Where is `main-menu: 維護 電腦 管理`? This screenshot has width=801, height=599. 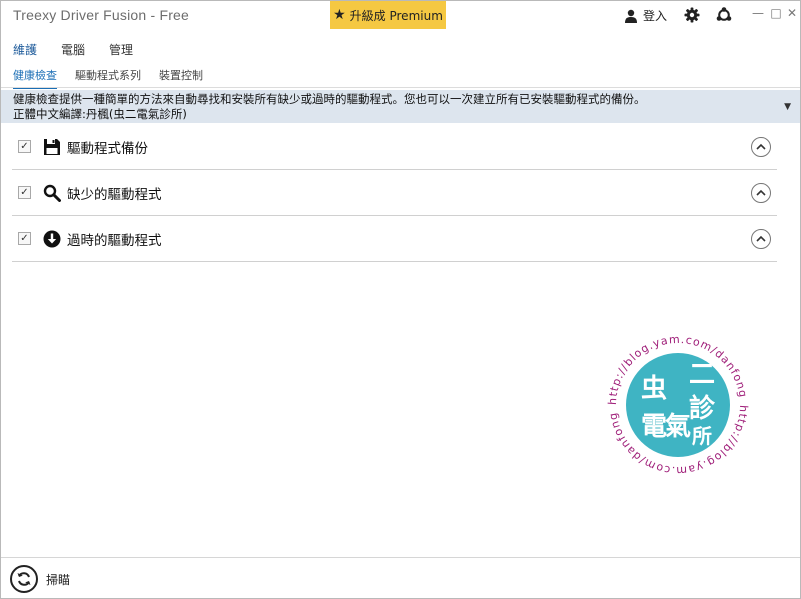
main-menu: 維護 電腦 管理 is located at coordinates (73, 49).